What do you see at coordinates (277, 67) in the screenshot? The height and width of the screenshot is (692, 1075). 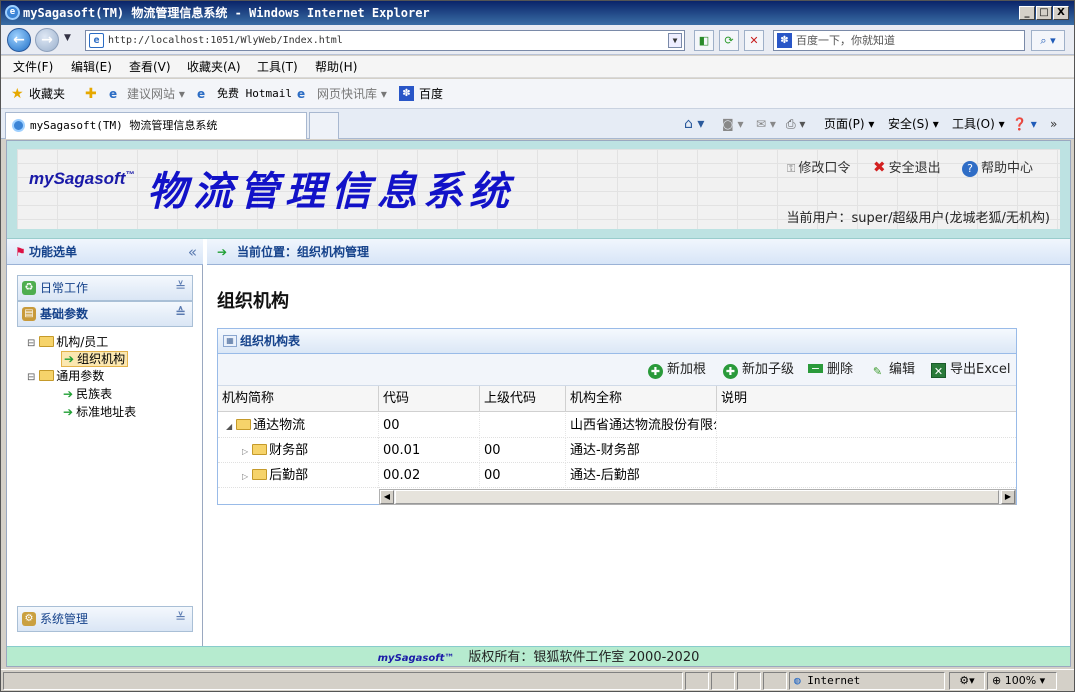 I see `menu-tools: 工具(T)` at bounding box center [277, 67].